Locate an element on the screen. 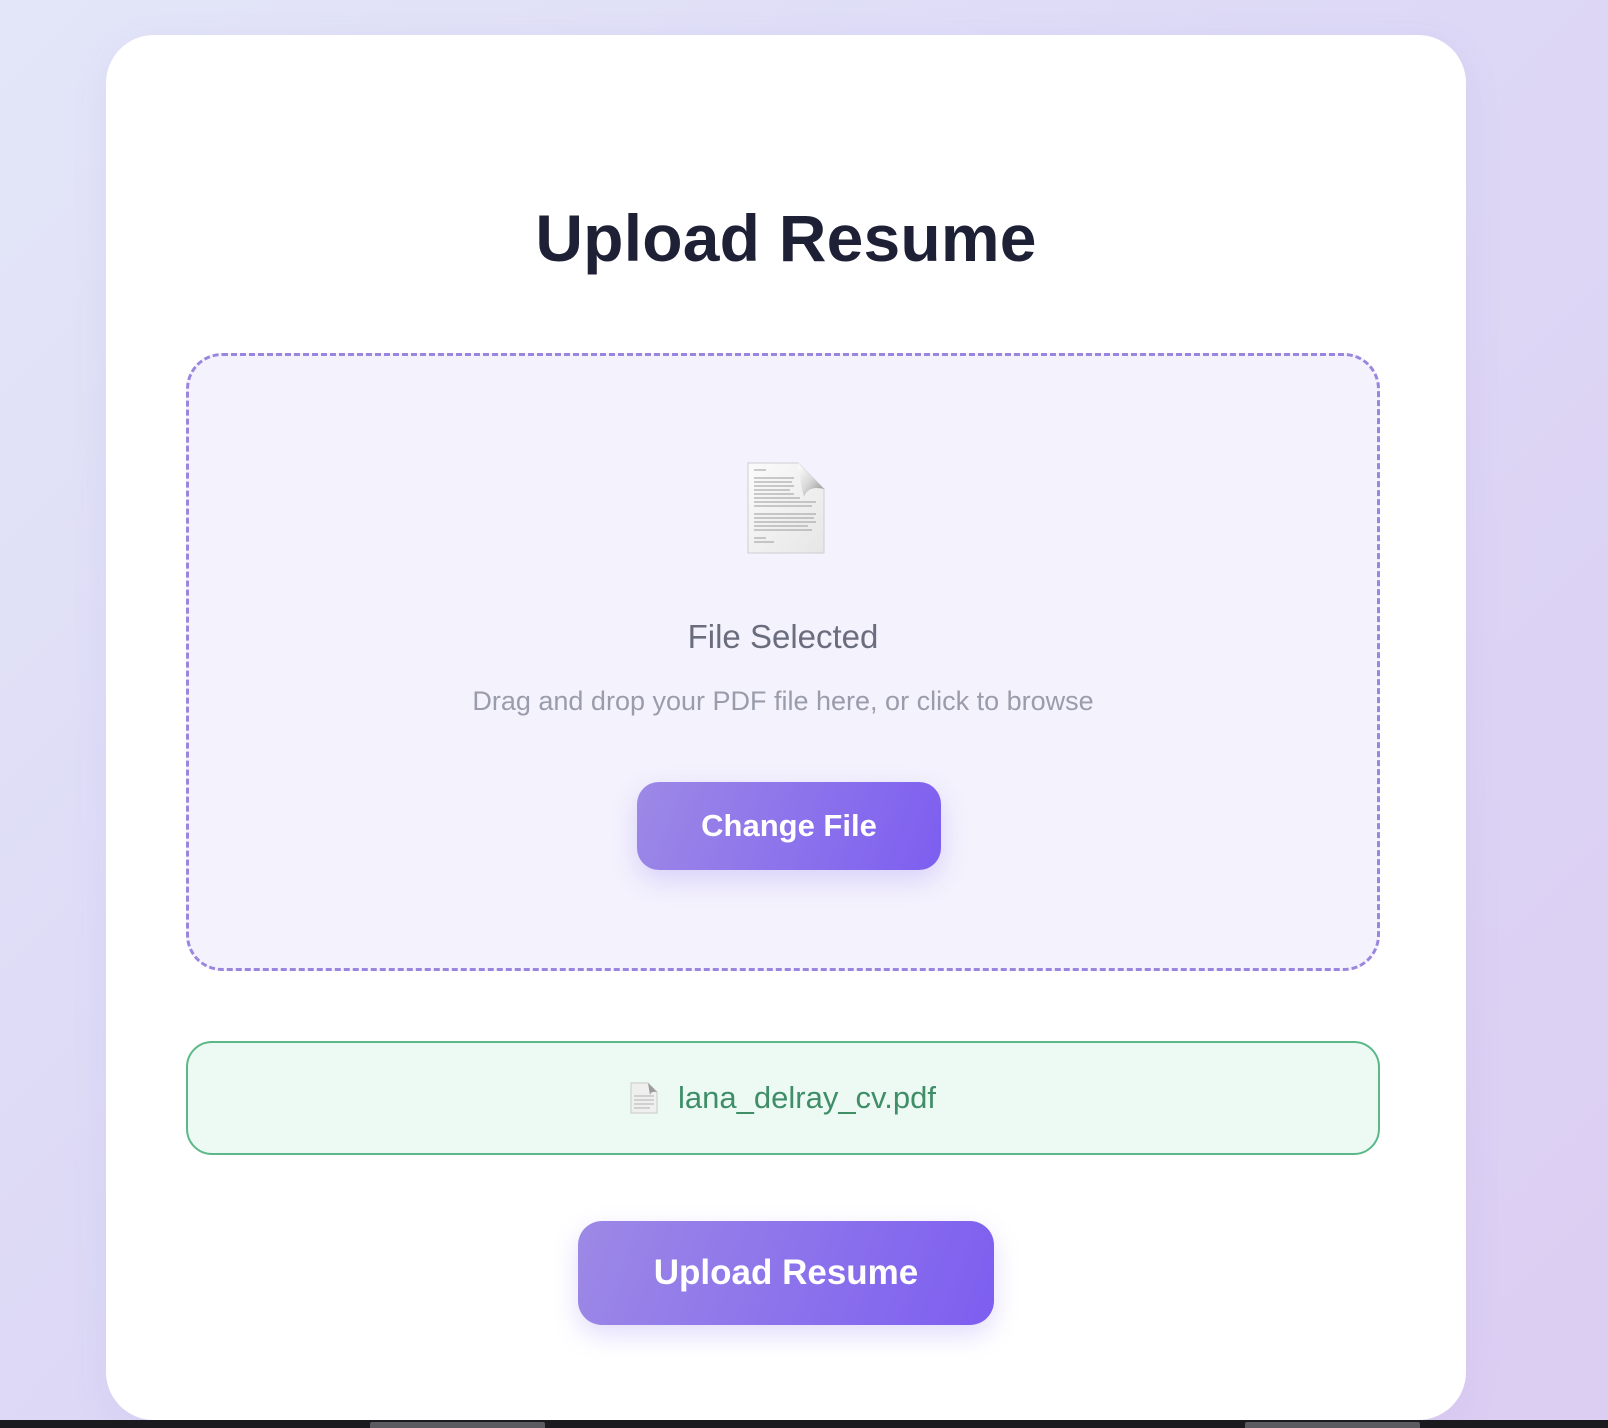 The image size is (1608, 1428). bottom-taskbar is located at coordinates (804, 1424).